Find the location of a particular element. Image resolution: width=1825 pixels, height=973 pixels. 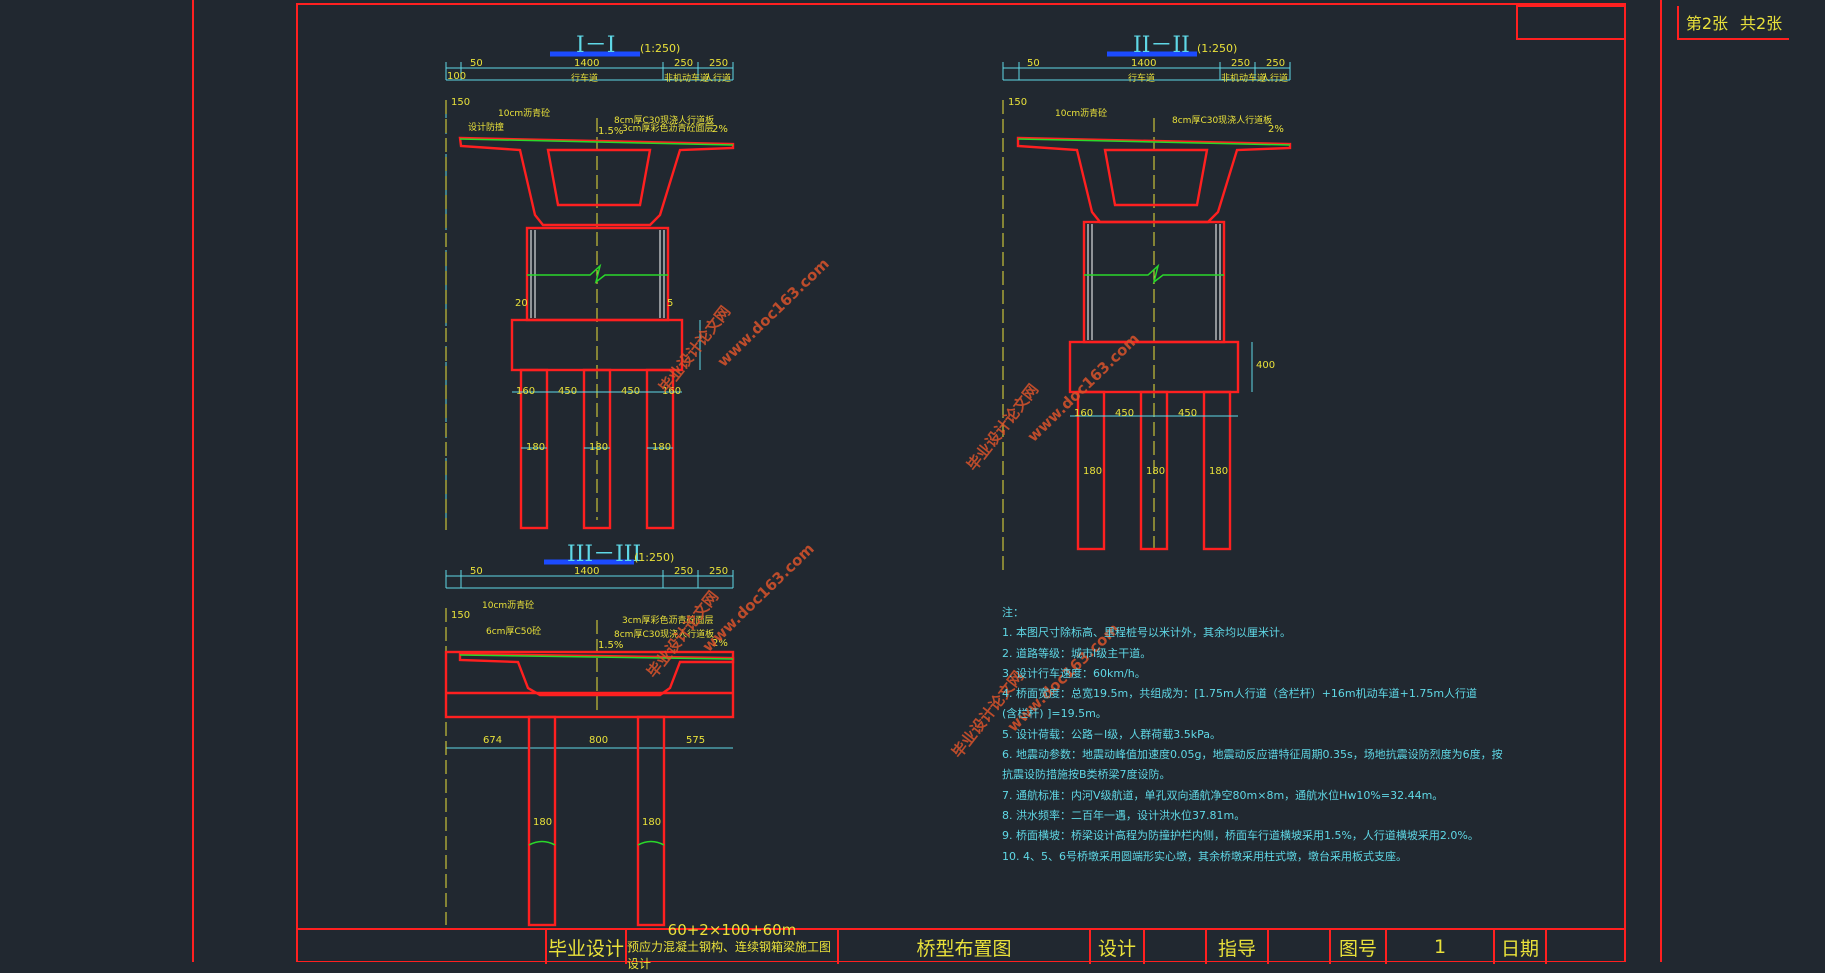

dim-250: 250 is located at coordinates (684, 63).